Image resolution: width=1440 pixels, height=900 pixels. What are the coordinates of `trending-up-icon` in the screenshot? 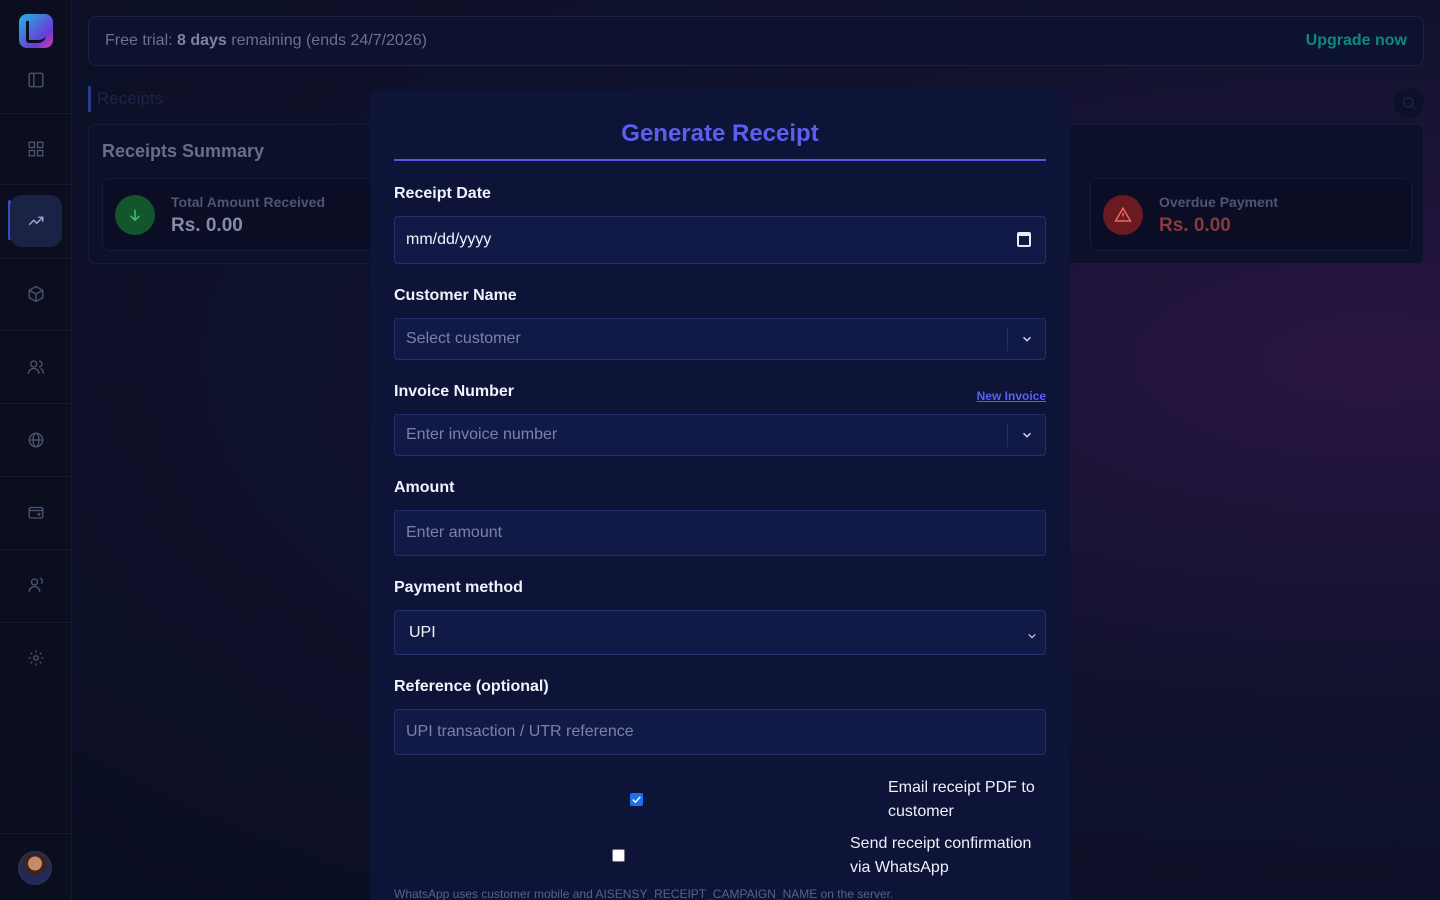 It's located at (36, 221).